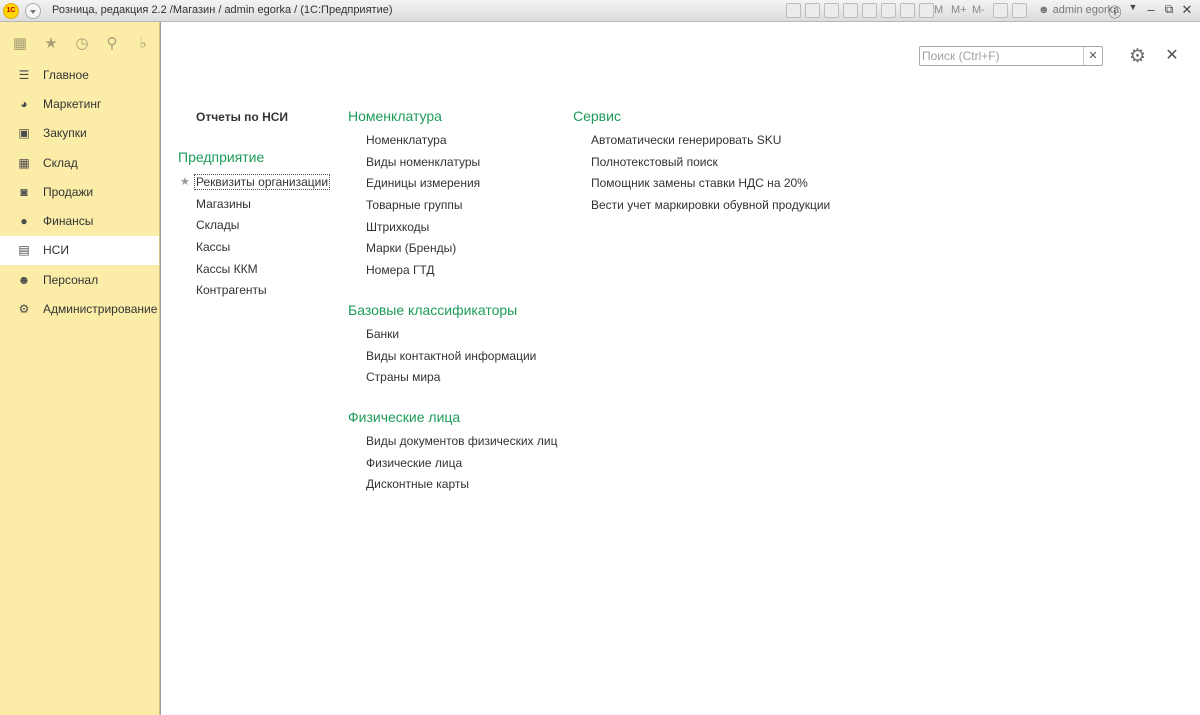 The image size is (1200, 715). I want to click on calendar-icon, so click(926, 10).